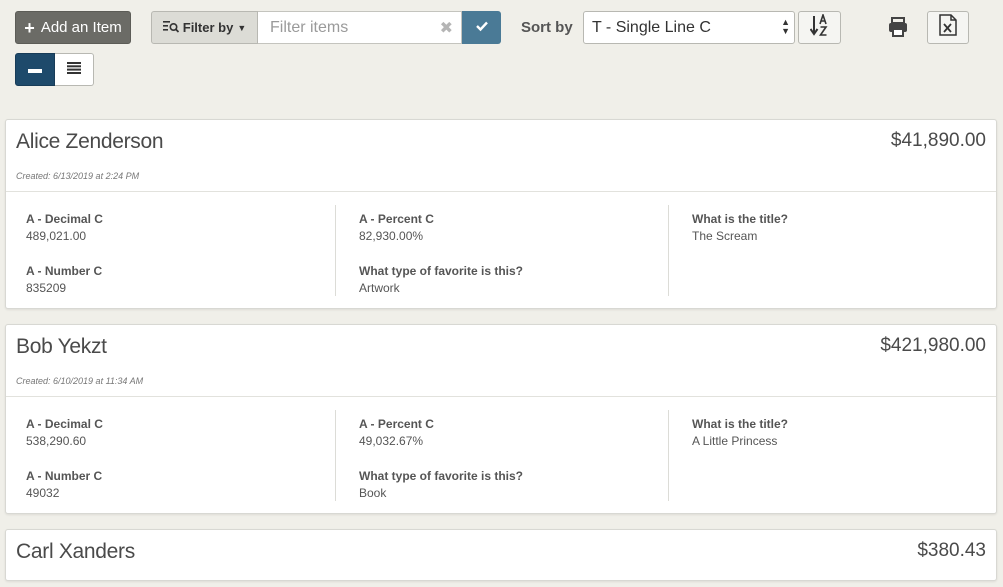 This screenshot has width=1003, height=587. I want to click on filter-by-label: Filter by, so click(208, 27).